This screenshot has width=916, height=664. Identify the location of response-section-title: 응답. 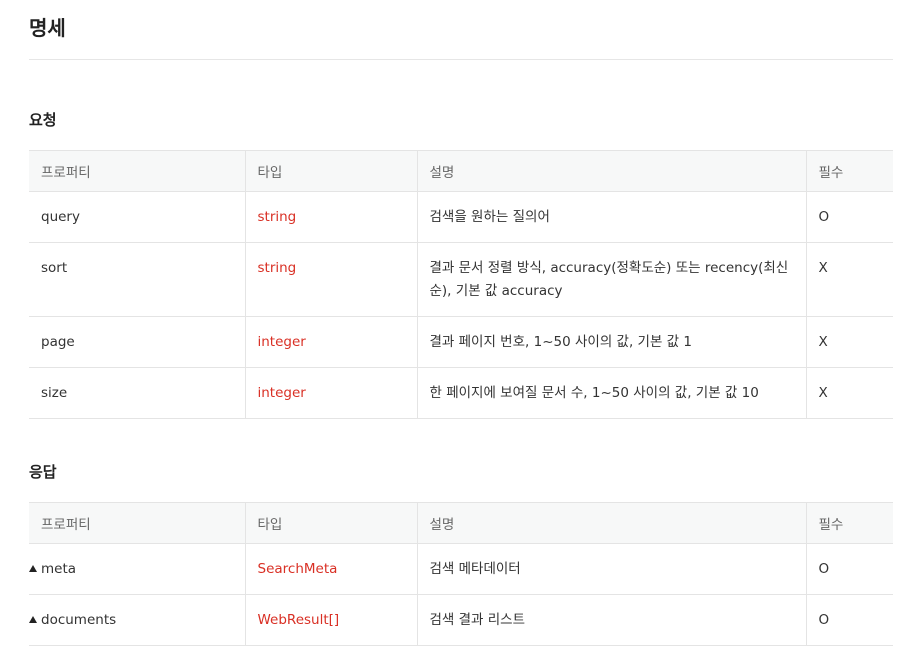
(43, 472).